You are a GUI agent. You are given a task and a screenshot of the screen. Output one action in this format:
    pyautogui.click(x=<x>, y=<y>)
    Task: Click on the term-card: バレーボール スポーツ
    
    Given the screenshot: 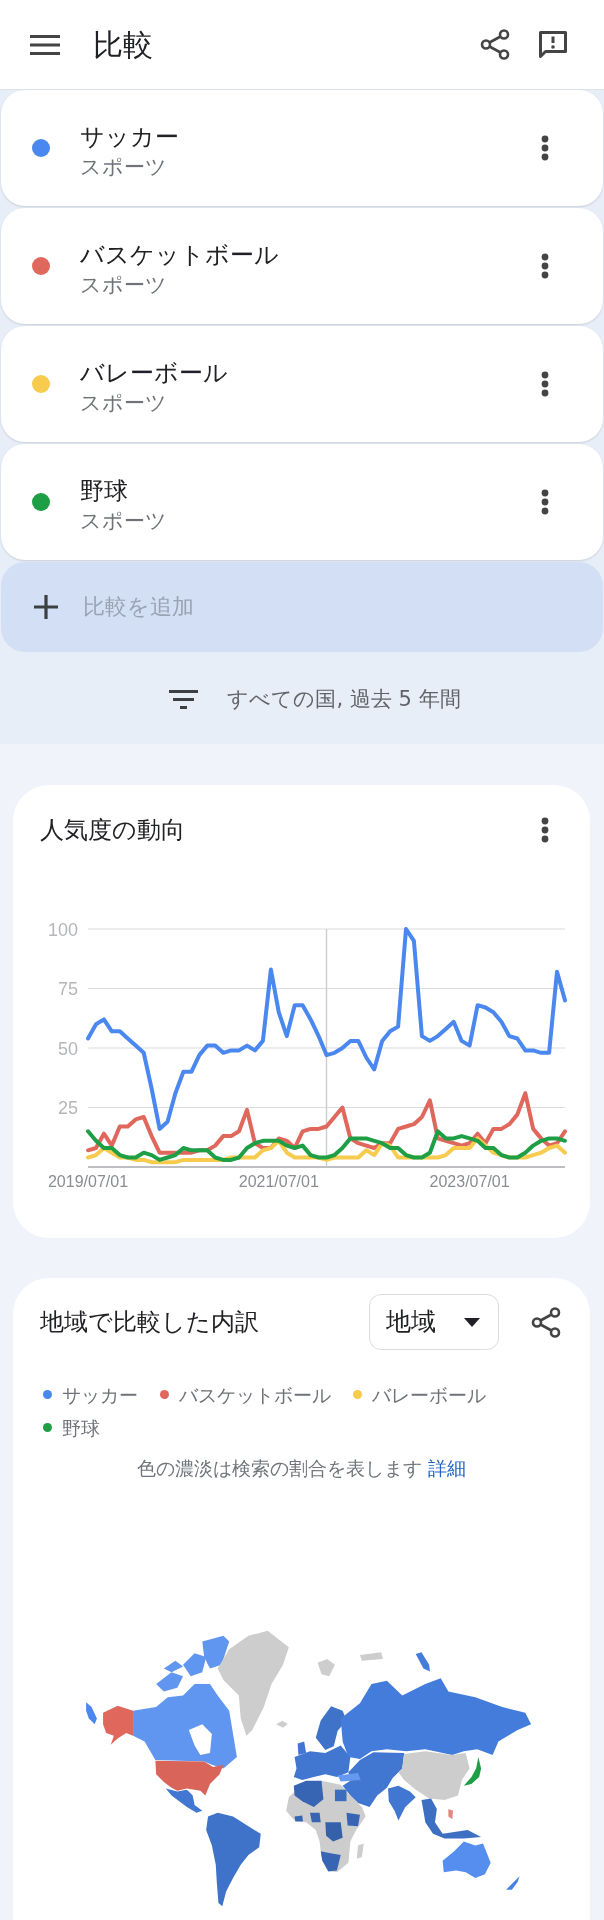 What is the action you would take?
    pyautogui.click(x=302, y=384)
    